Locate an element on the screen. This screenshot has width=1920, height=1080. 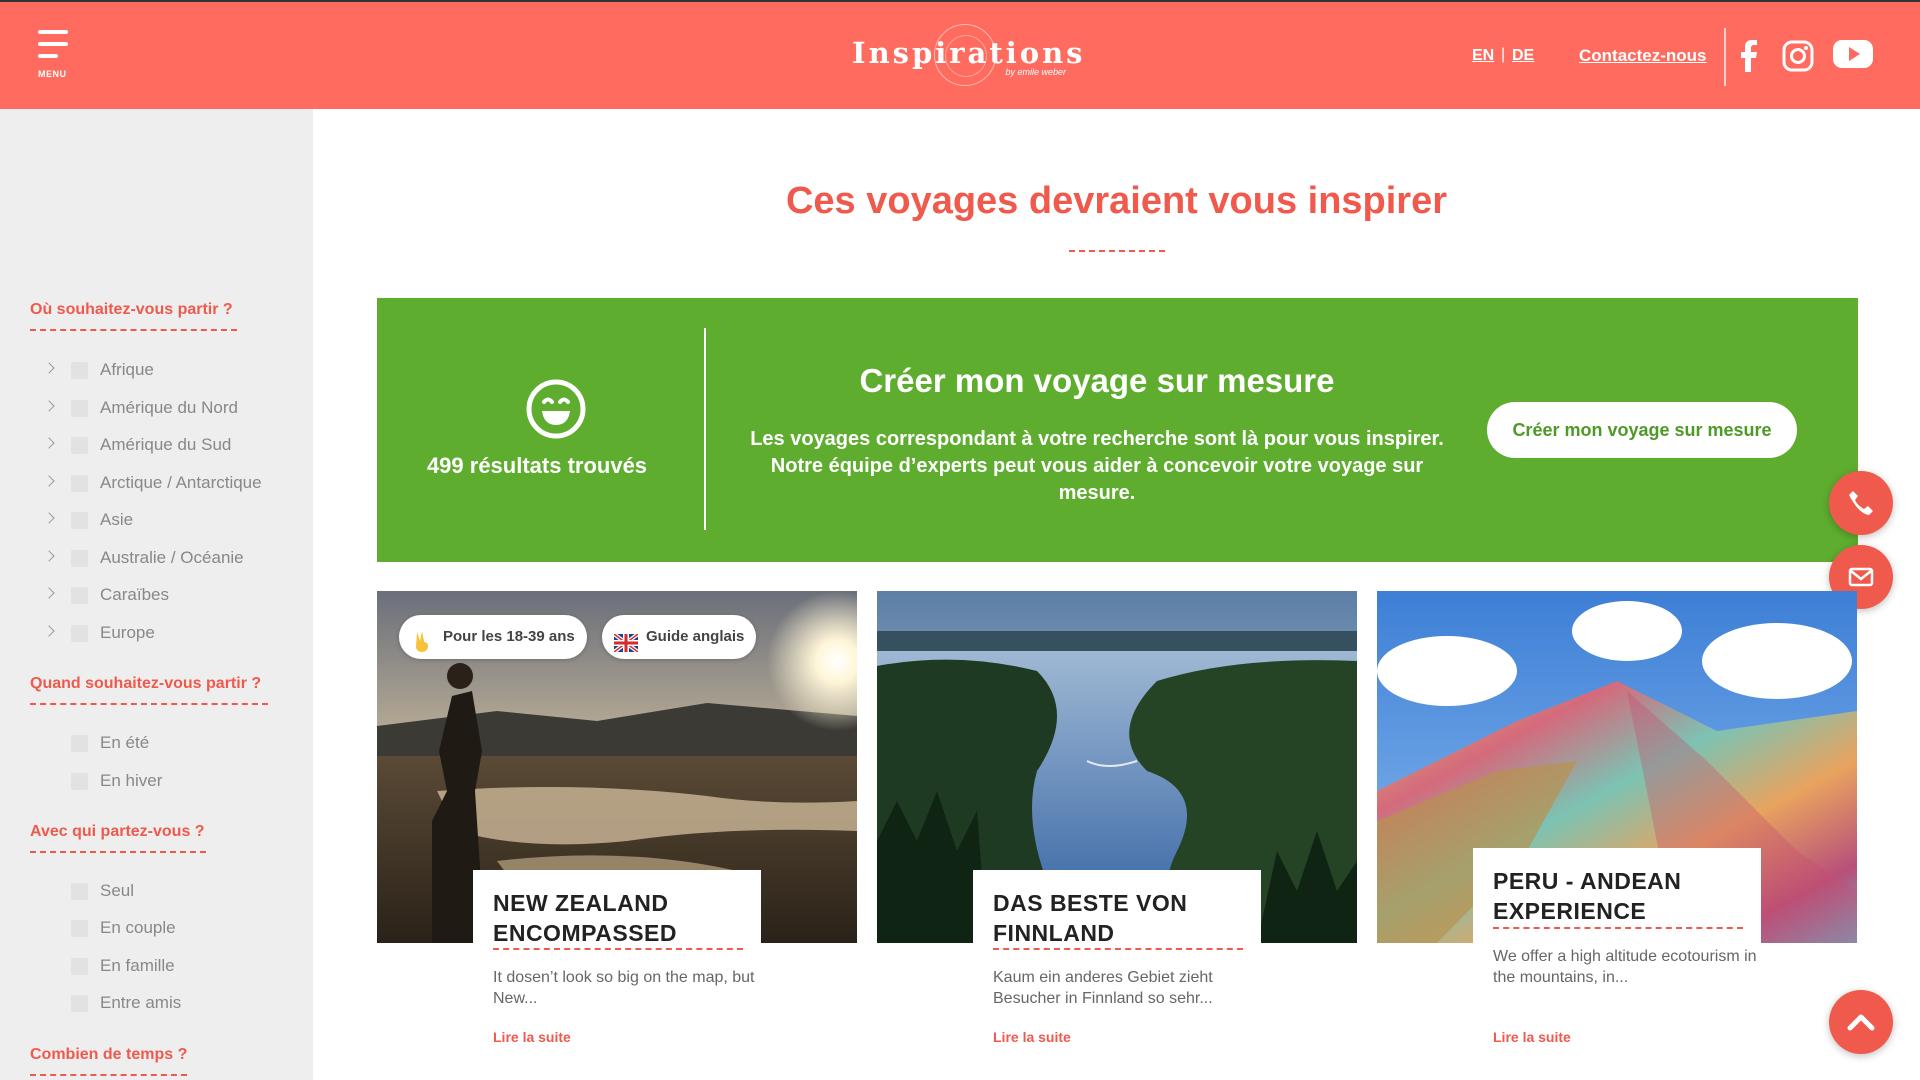
filter-label: Amérique du Nord is located at coordinates (169, 407).